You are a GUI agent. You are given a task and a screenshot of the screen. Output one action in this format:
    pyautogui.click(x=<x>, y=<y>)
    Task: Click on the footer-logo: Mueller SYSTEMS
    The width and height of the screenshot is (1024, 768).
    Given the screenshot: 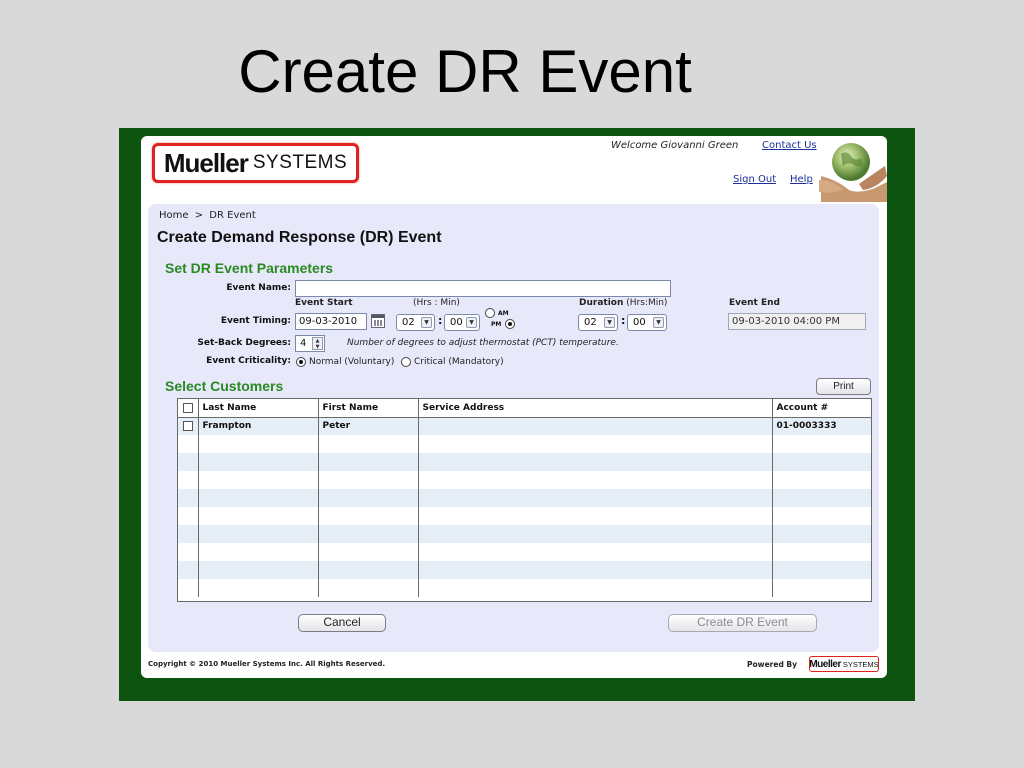 What is the action you would take?
    pyautogui.click(x=844, y=664)
    